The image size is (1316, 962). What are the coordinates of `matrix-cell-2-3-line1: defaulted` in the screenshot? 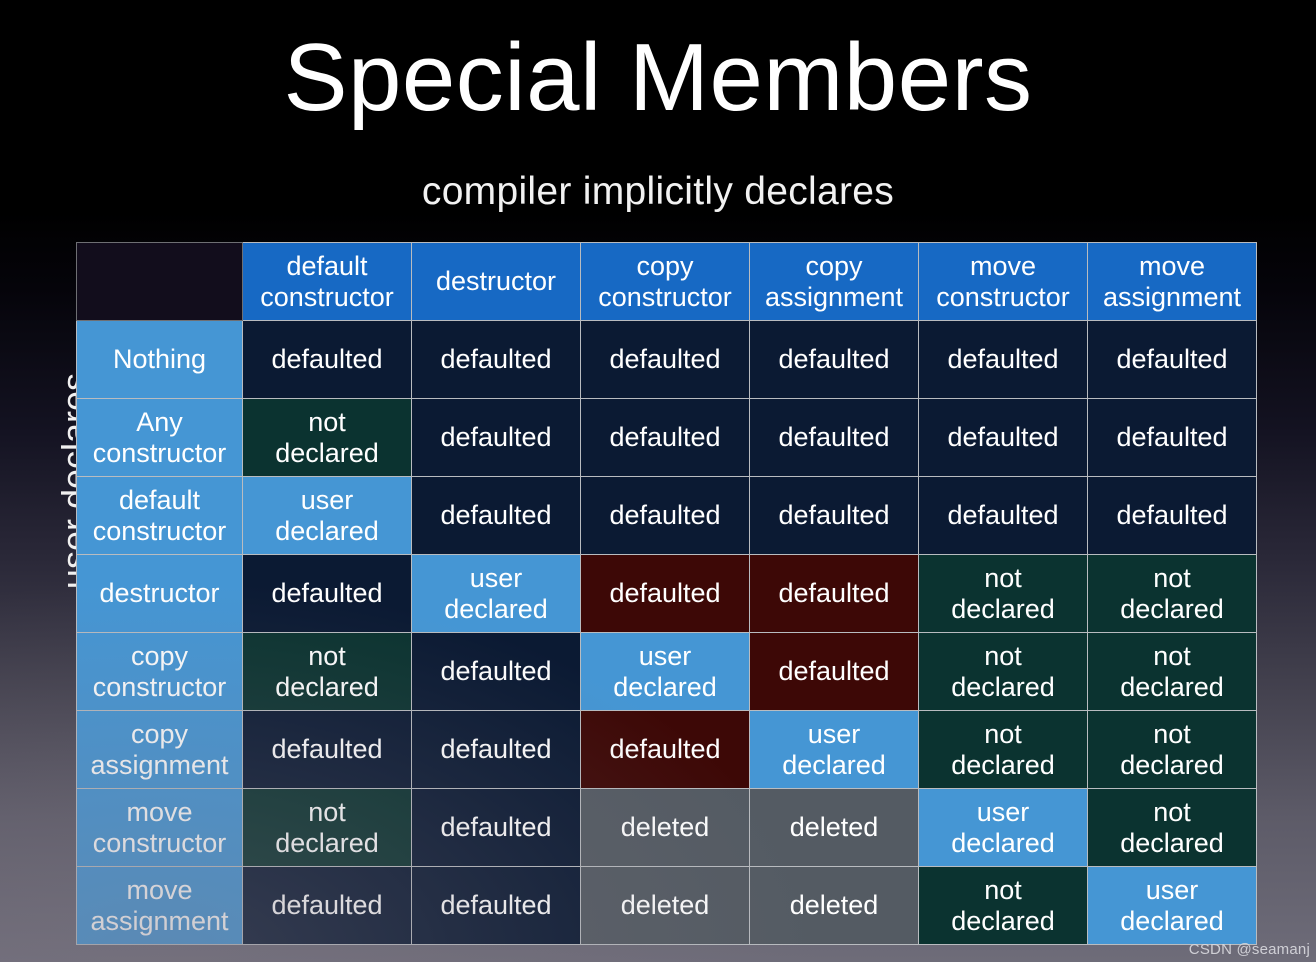 It's located at (834, 515).